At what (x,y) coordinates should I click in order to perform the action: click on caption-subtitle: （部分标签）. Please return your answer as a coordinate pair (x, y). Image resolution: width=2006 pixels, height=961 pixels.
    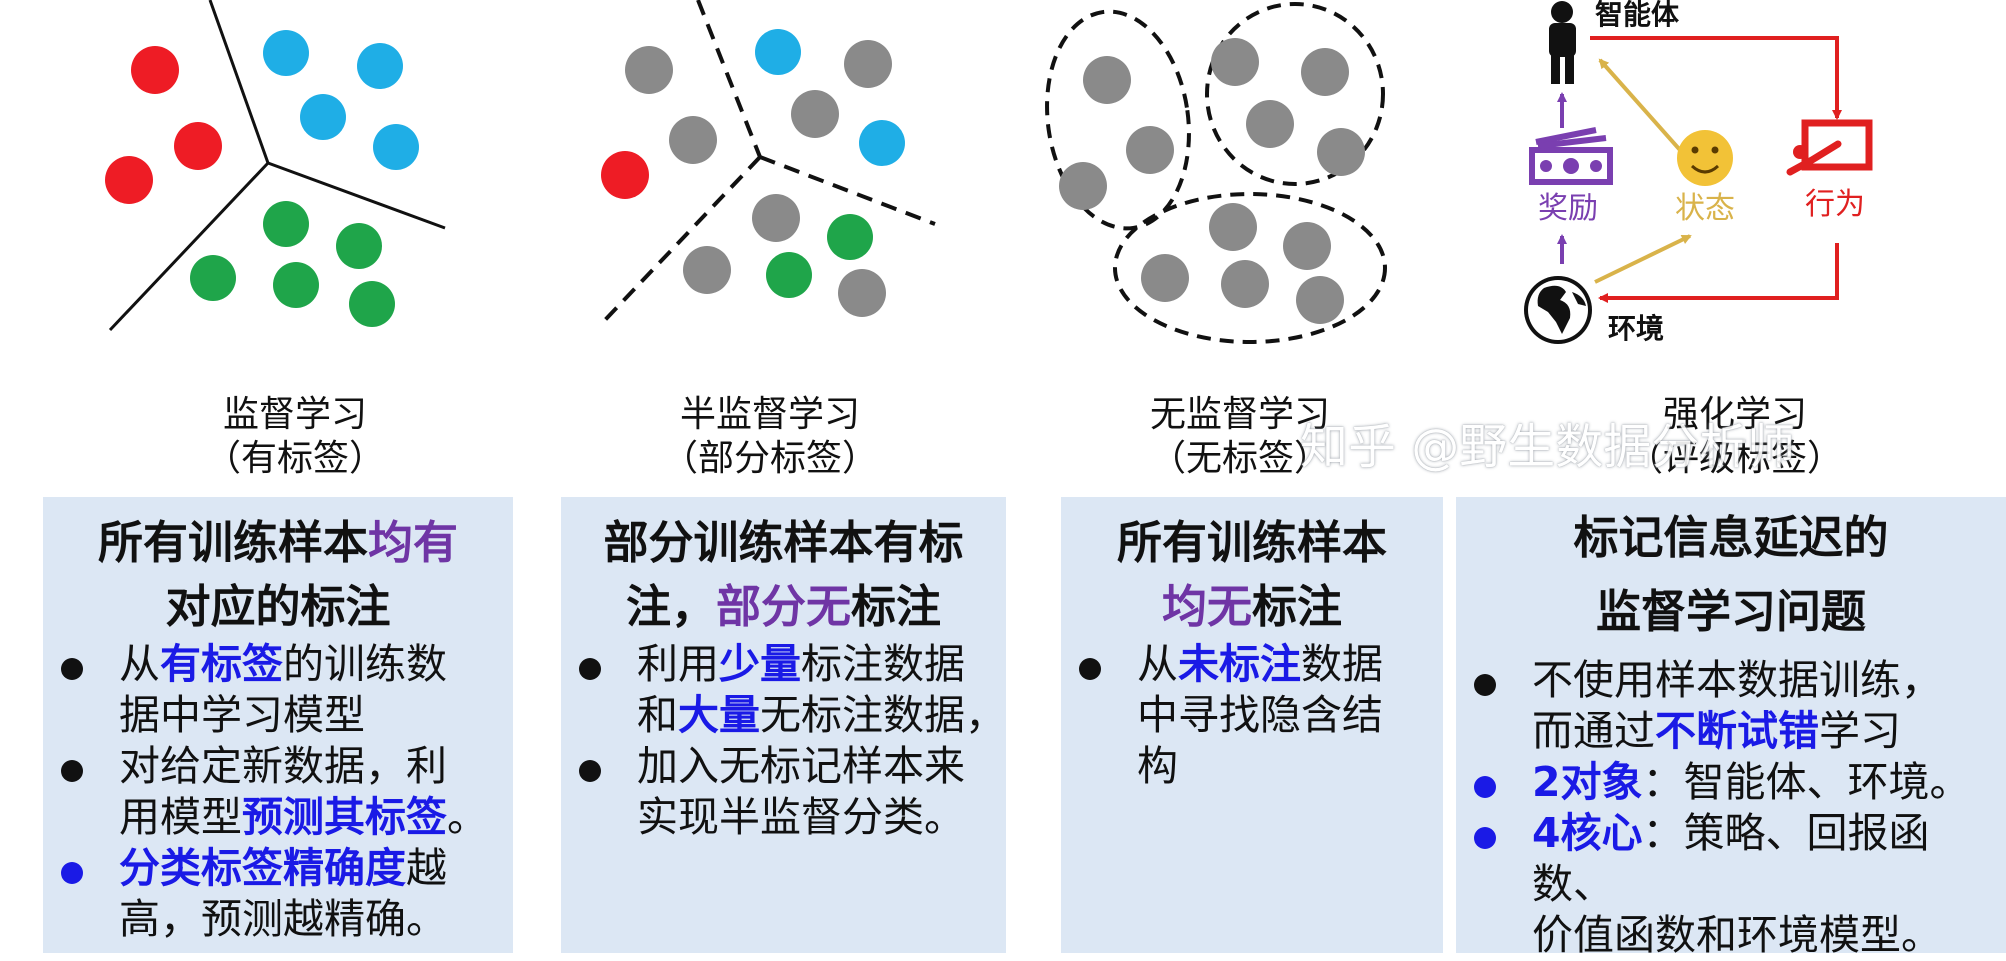
    Looking at the image, I should click on (769, 458).